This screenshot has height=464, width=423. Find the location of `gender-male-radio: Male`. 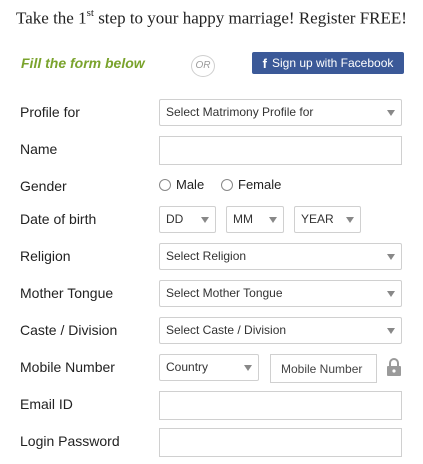

gender-male-radio: Male is located at coordinates (181, 184).